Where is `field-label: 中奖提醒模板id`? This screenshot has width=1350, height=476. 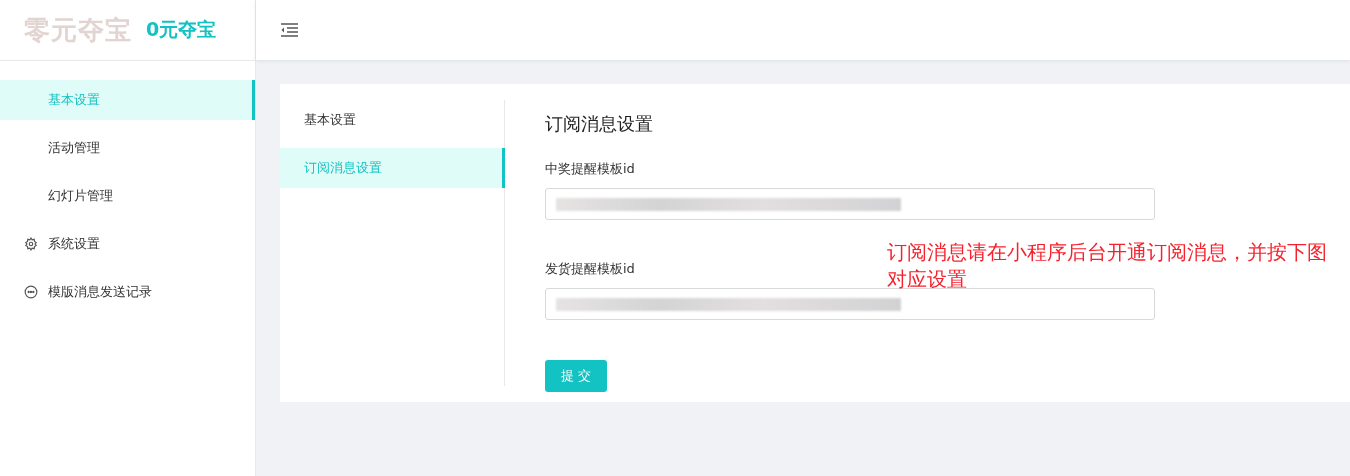
field-label: 中奖提醒模板id is located at coordinates (590, 169).